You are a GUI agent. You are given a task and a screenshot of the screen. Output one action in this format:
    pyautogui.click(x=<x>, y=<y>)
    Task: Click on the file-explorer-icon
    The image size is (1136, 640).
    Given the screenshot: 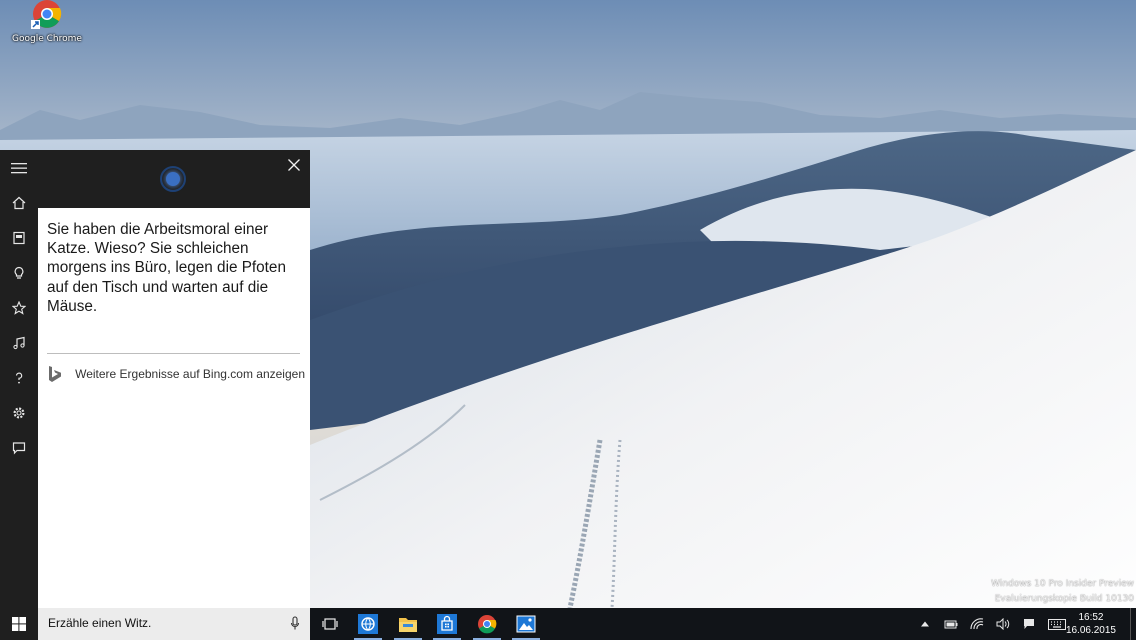 What is the action you would take?
    pyautogui.click(x=408, y=625)
    